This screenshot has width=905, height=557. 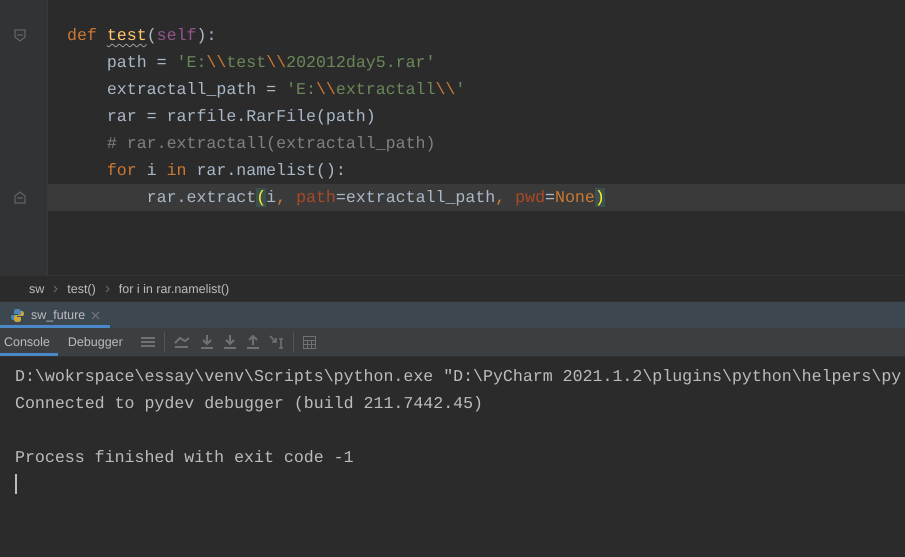 I want to click on menu-icon, so click(x=147, y=342).